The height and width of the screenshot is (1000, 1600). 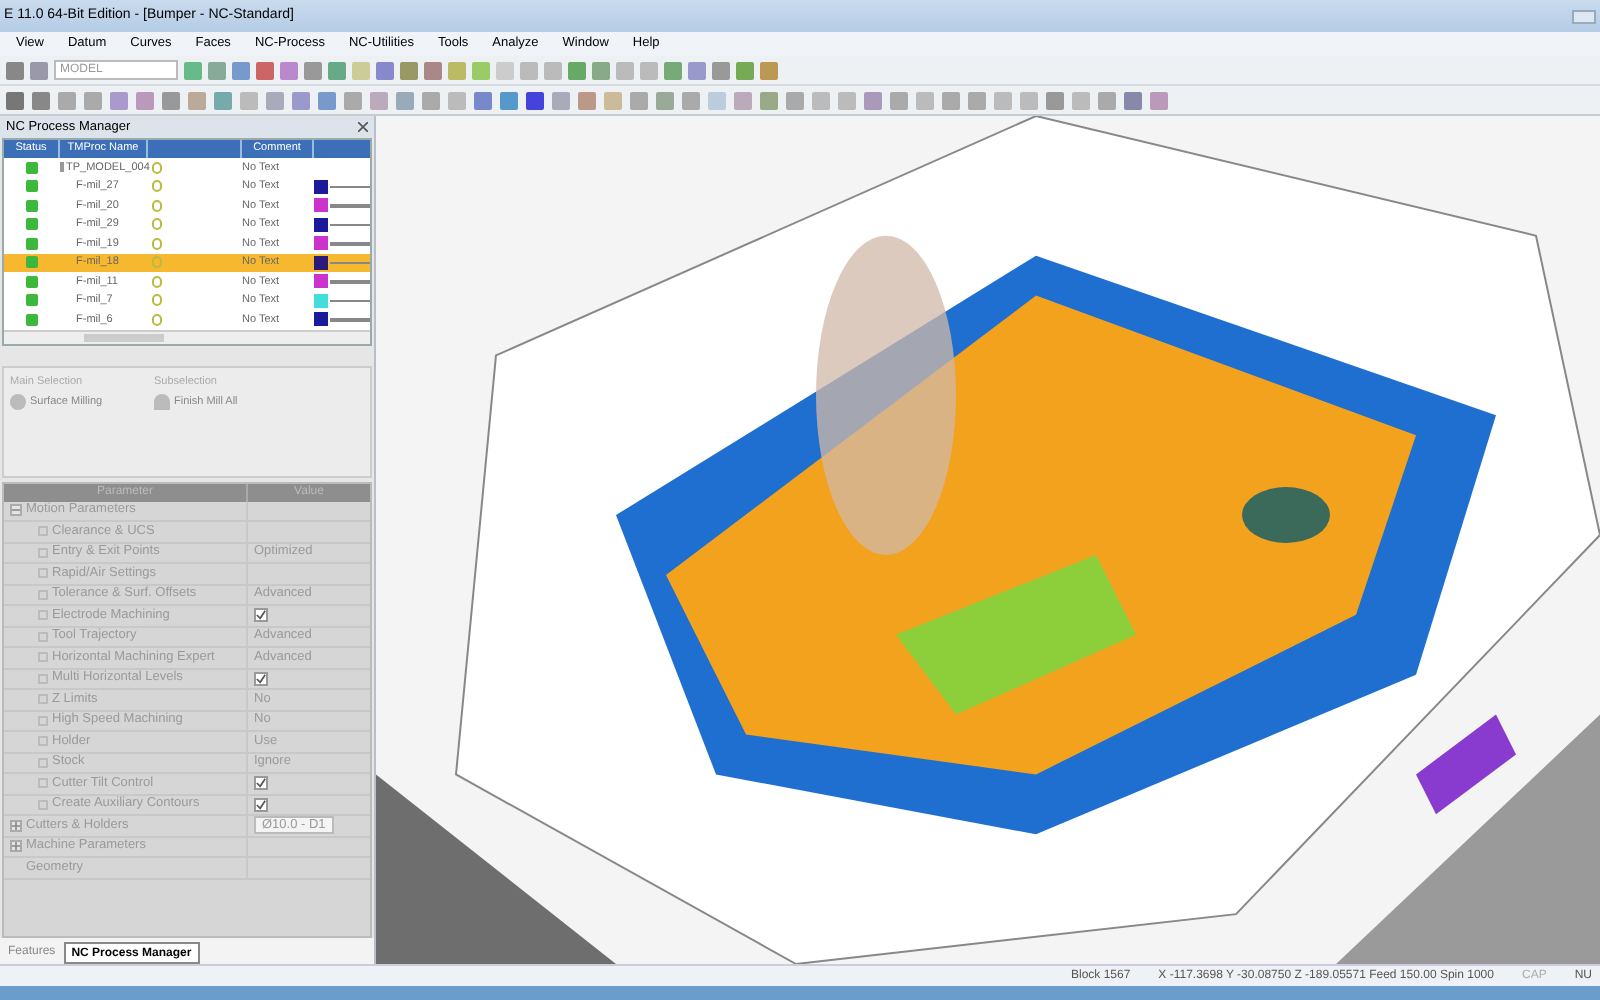 What do you see at coordinates (1584, 16) in the screenshot?
I see `window-controls-icon` at bounding box center [1584, 16].